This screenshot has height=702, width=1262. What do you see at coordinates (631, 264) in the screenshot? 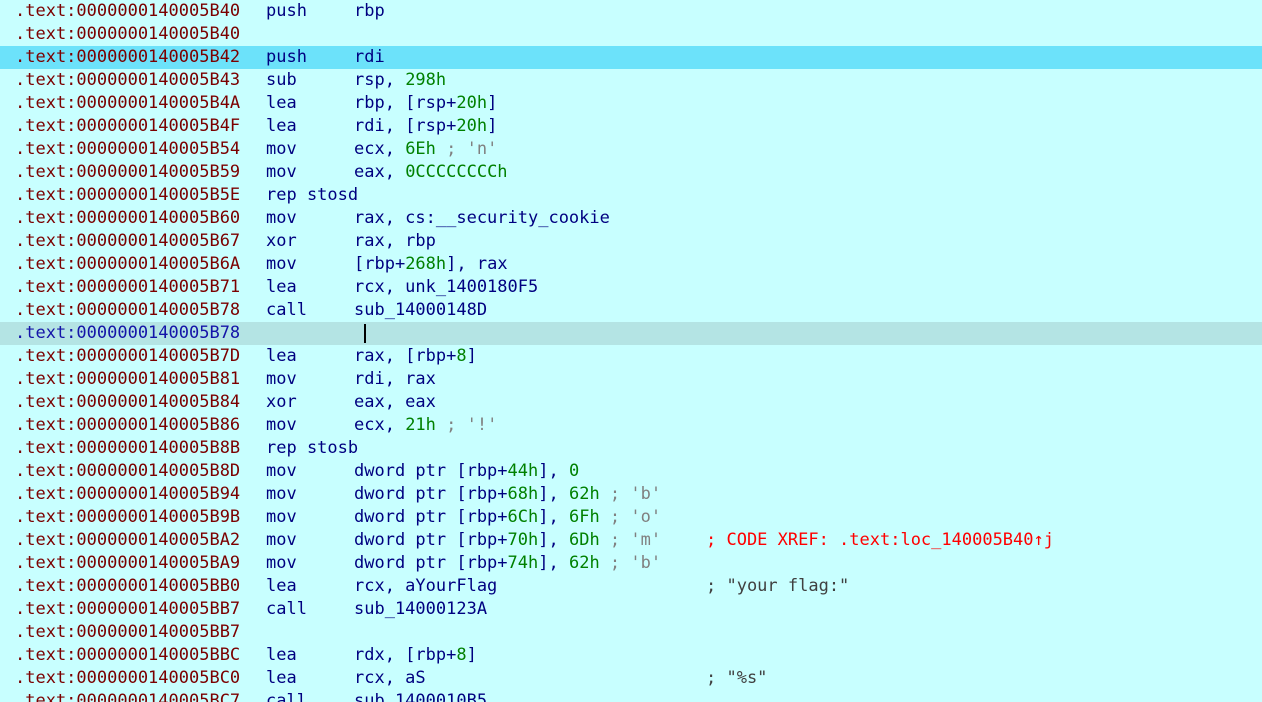
I see `disasm-line: .text:0000000140005B6A mov [rbp+268h], rax` at bounding box center [631, 264].